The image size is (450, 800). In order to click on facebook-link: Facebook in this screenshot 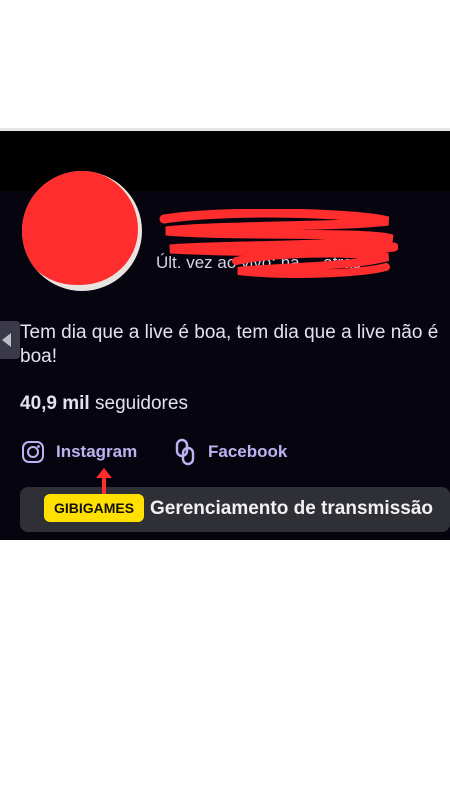, I will do `click(229, 452)`.